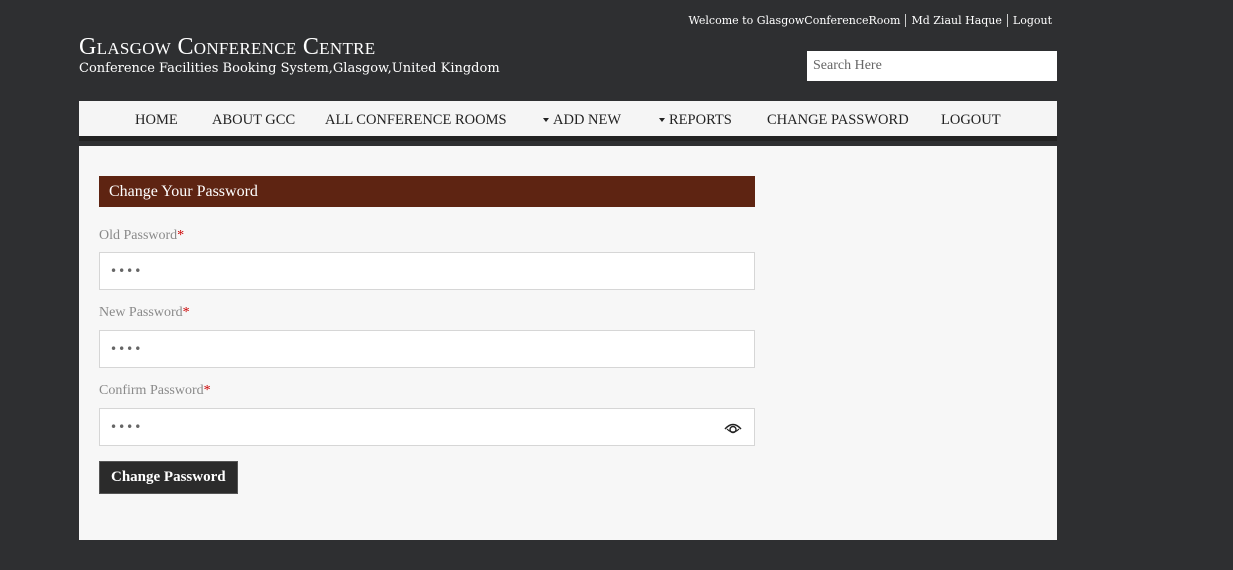 The width and height of the screenshot is (1233, 570). I want to click on top-logout-link: Logout, so click(1032, 20).